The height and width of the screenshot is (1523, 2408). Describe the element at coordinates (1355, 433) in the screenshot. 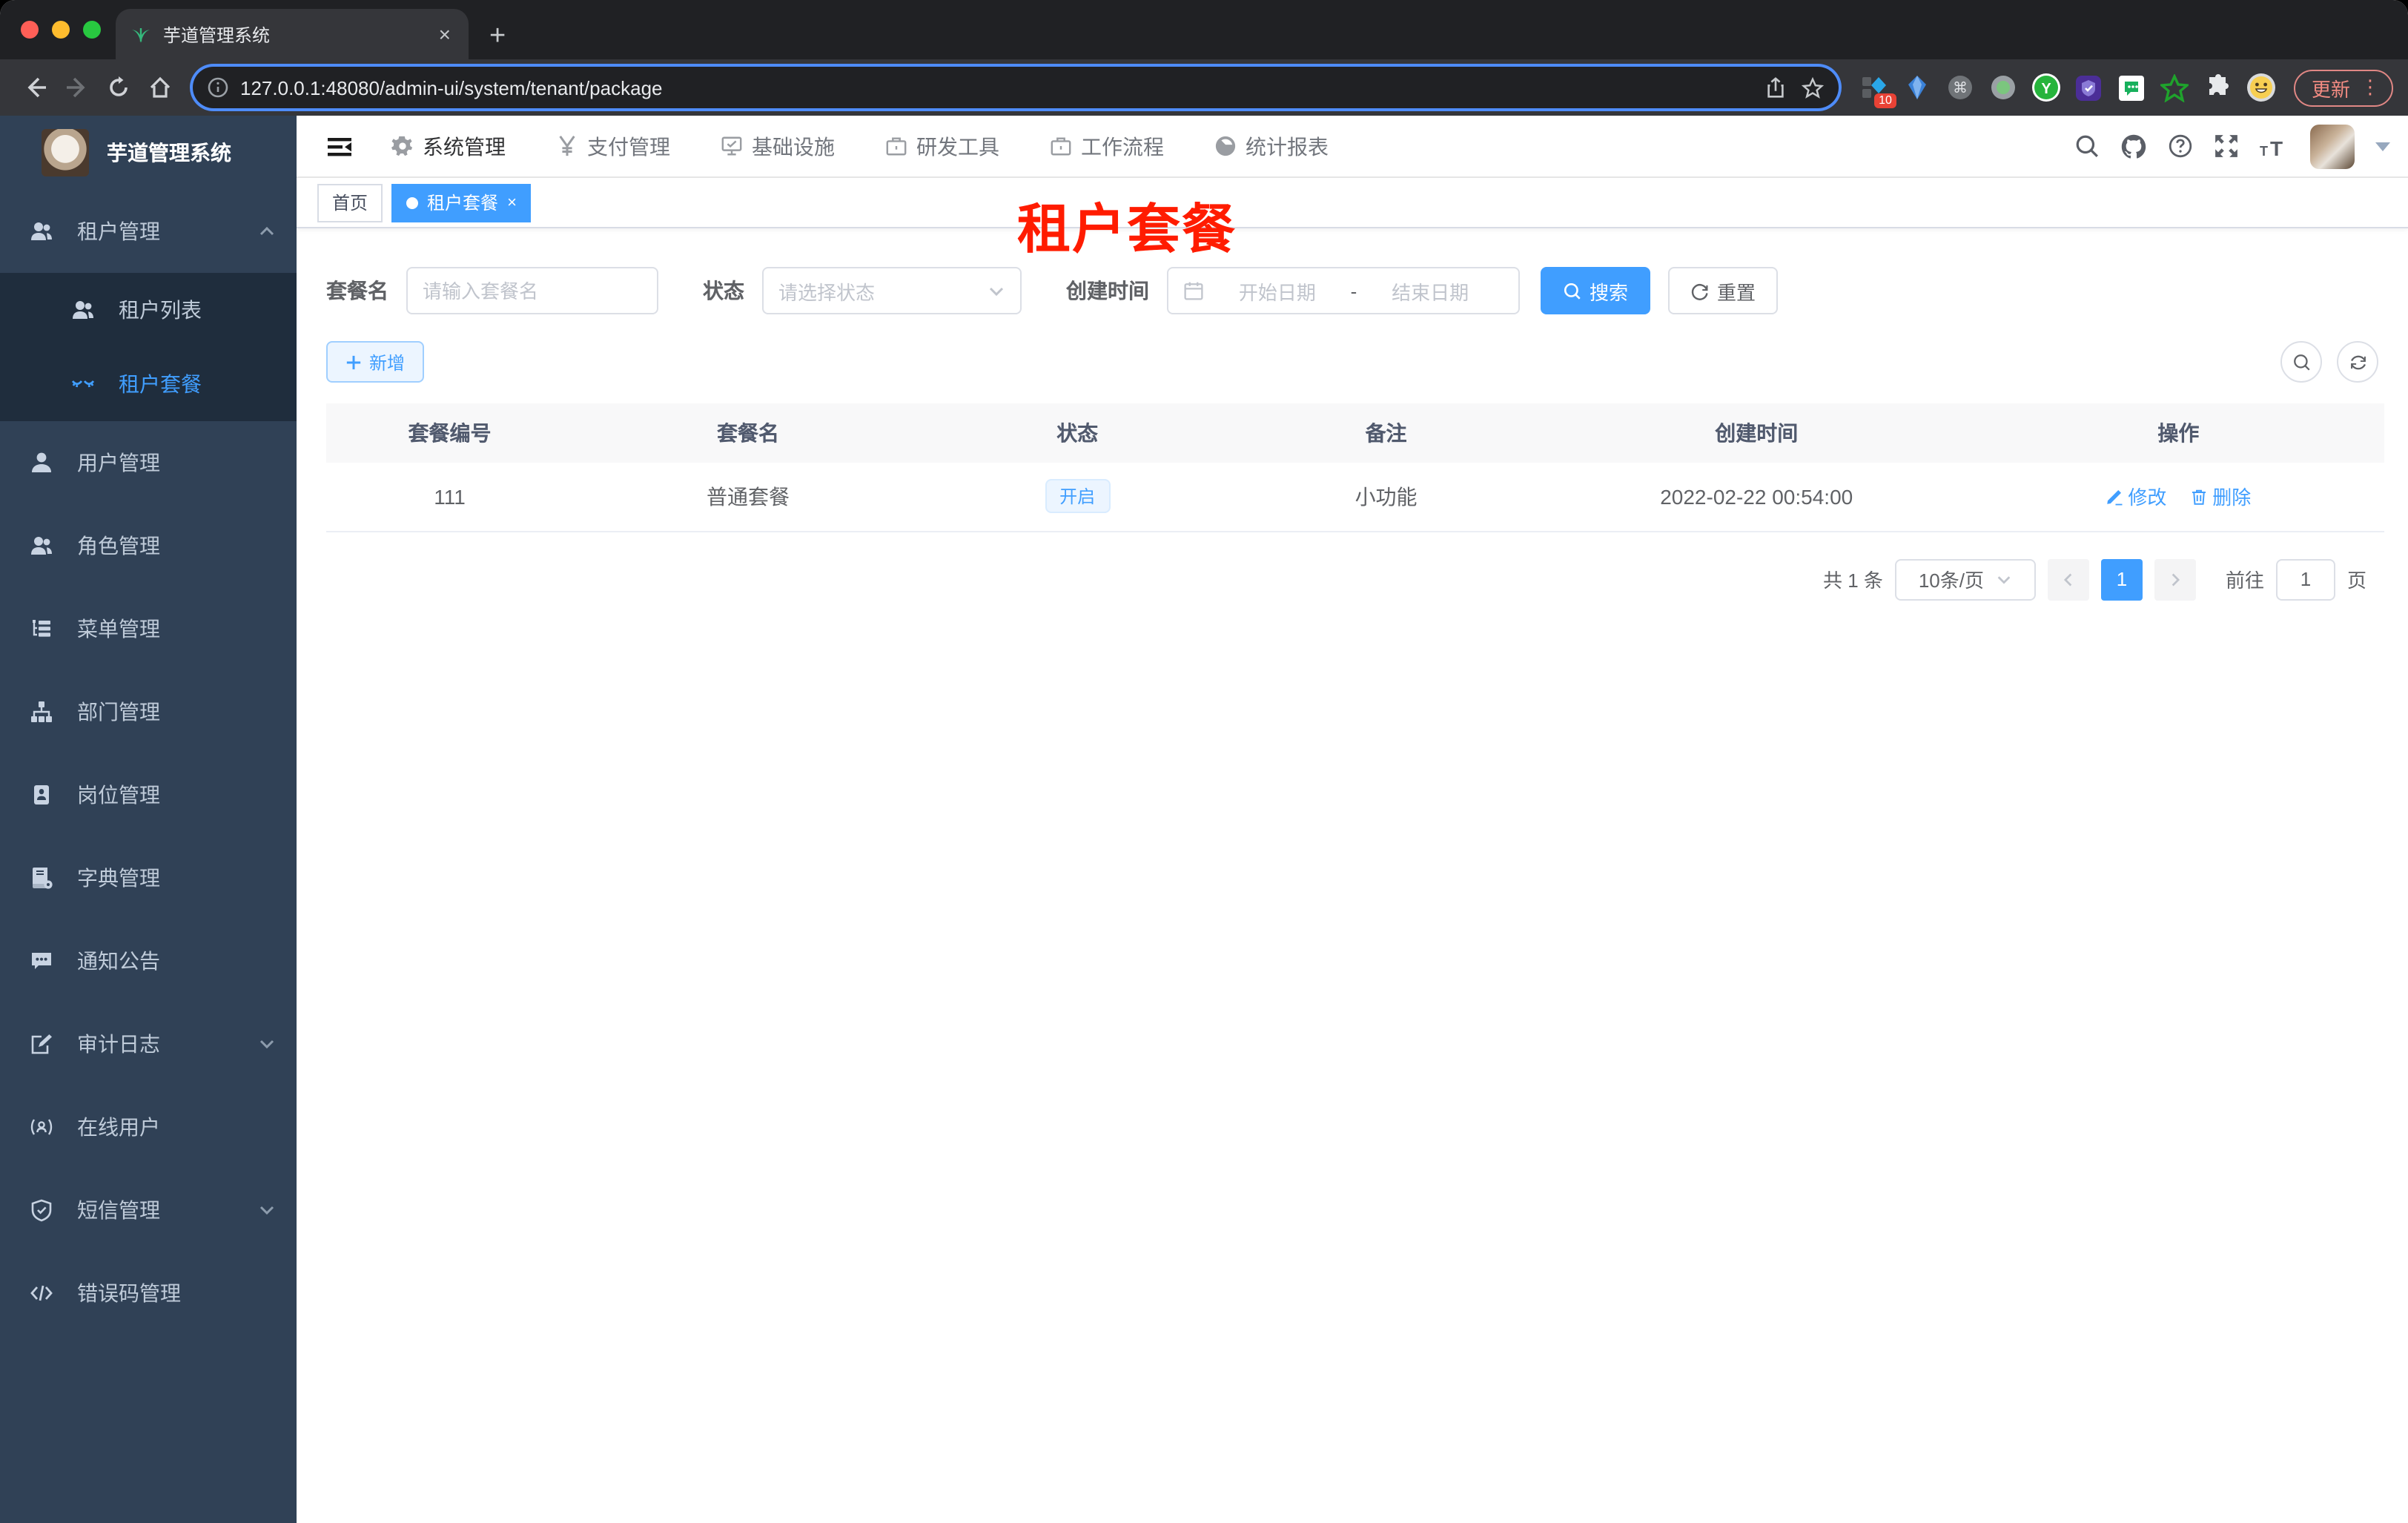

I see `table-header: 套餐编号 套餐名 状态 备注 创建时间 操作` at that location.